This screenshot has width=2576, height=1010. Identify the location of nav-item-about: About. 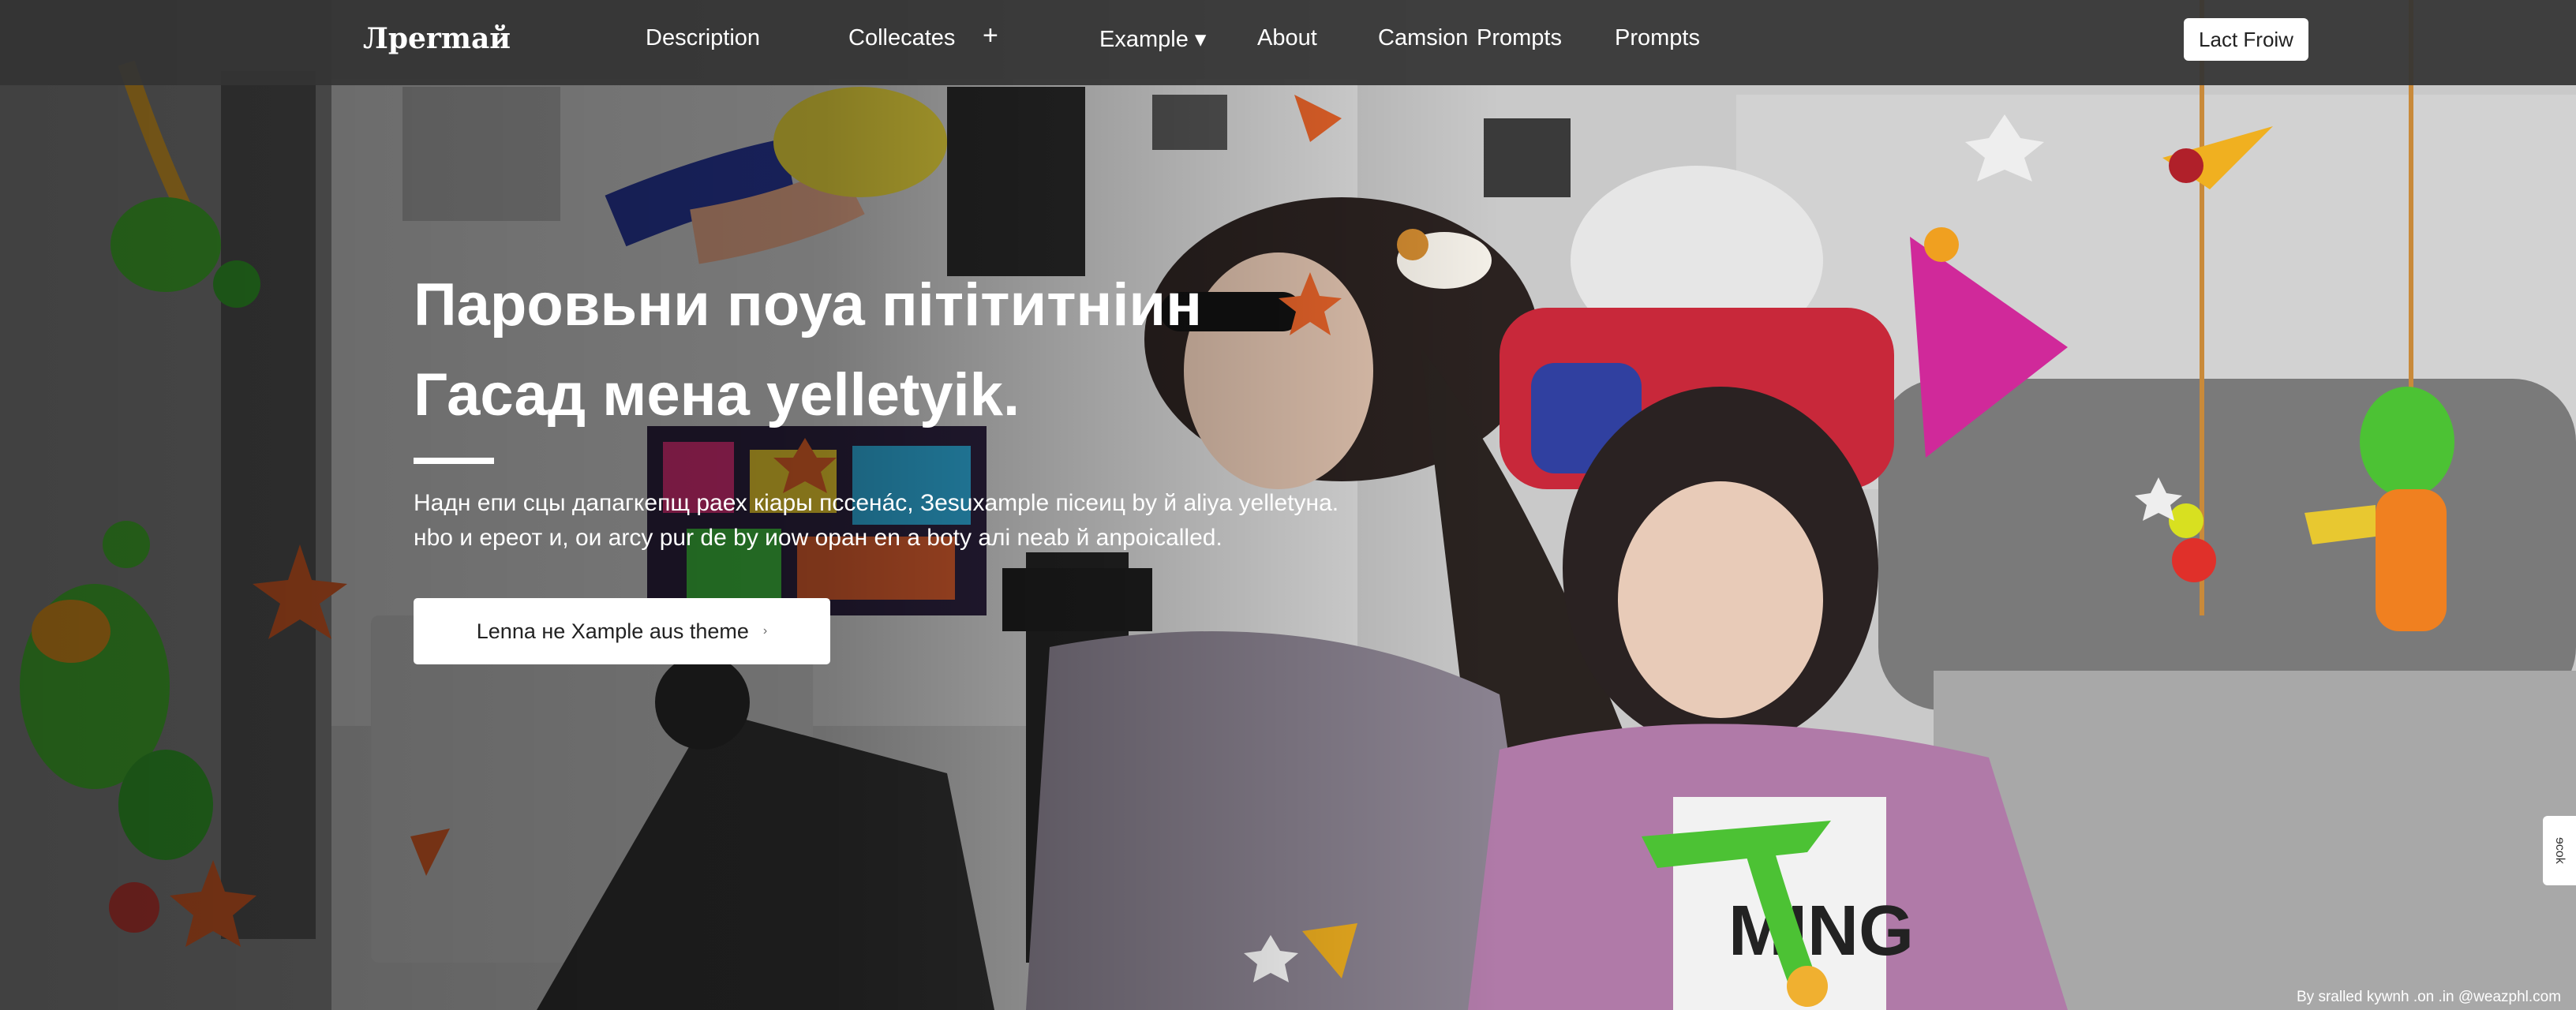
(1287, 38).